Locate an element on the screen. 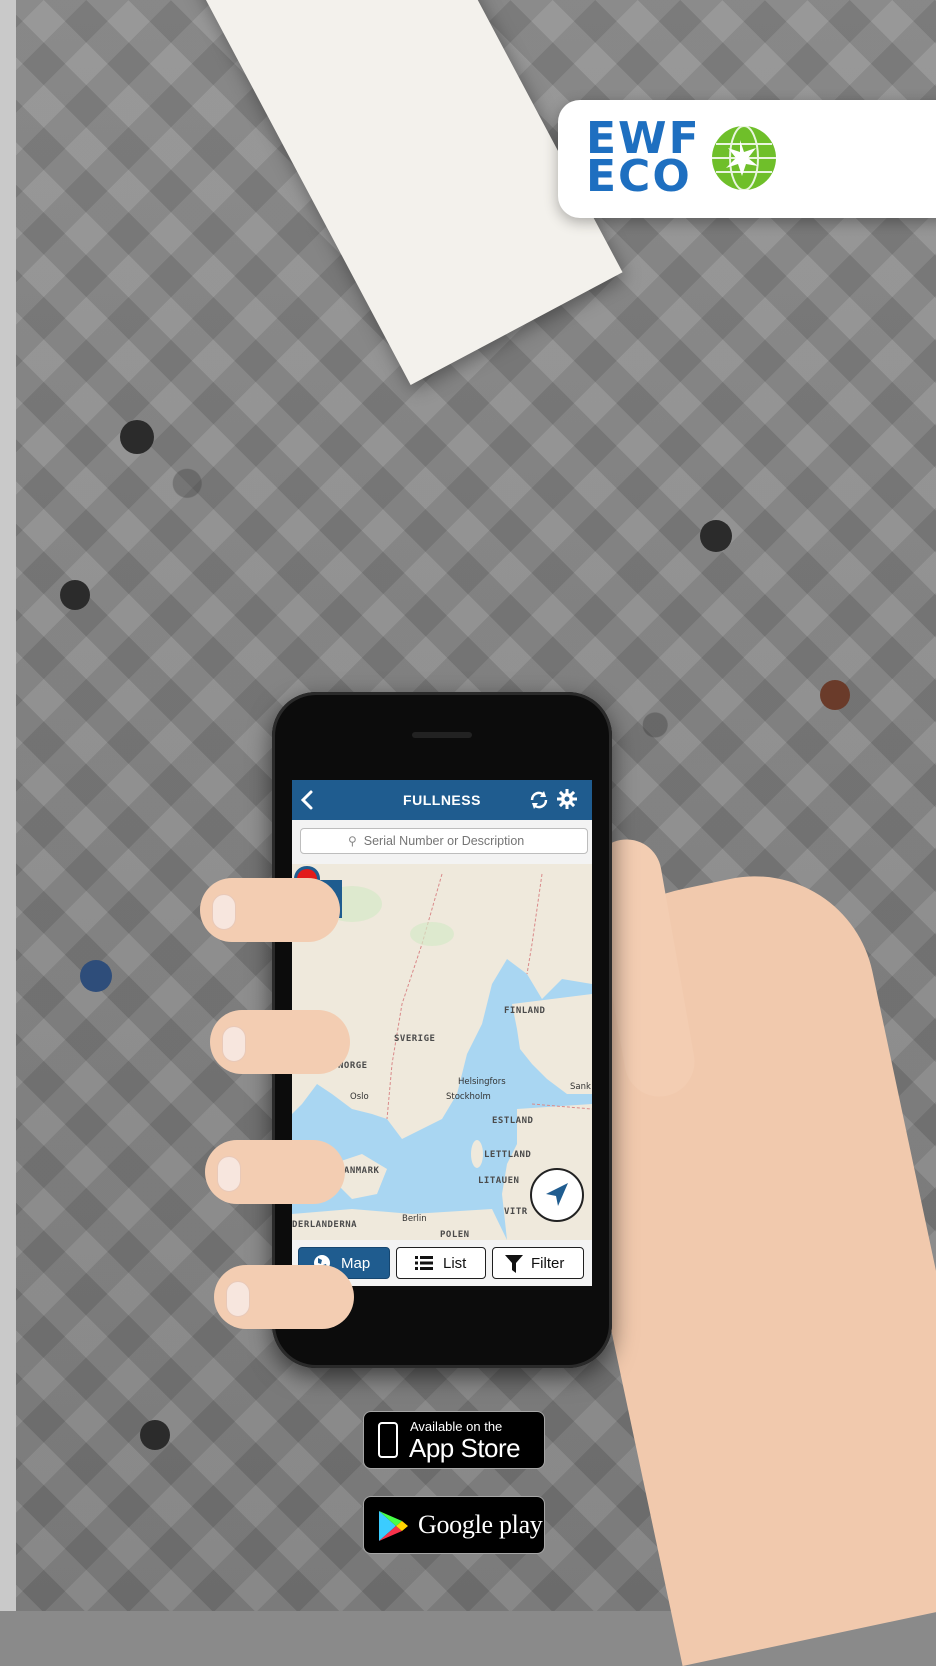 The height and width of the screenshot is (1666, 936). tab-filter: Filter is located at coordinates (538, 1263).